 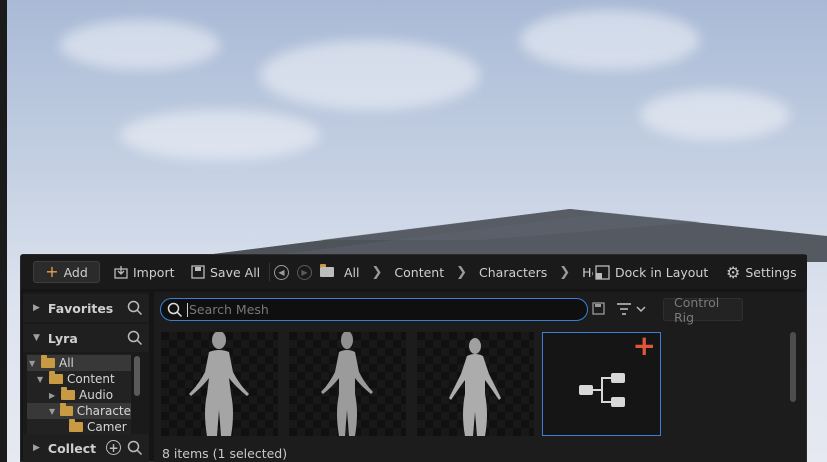 I want to click on breadcrumb-item: Characters, so click(x=513, y=272).